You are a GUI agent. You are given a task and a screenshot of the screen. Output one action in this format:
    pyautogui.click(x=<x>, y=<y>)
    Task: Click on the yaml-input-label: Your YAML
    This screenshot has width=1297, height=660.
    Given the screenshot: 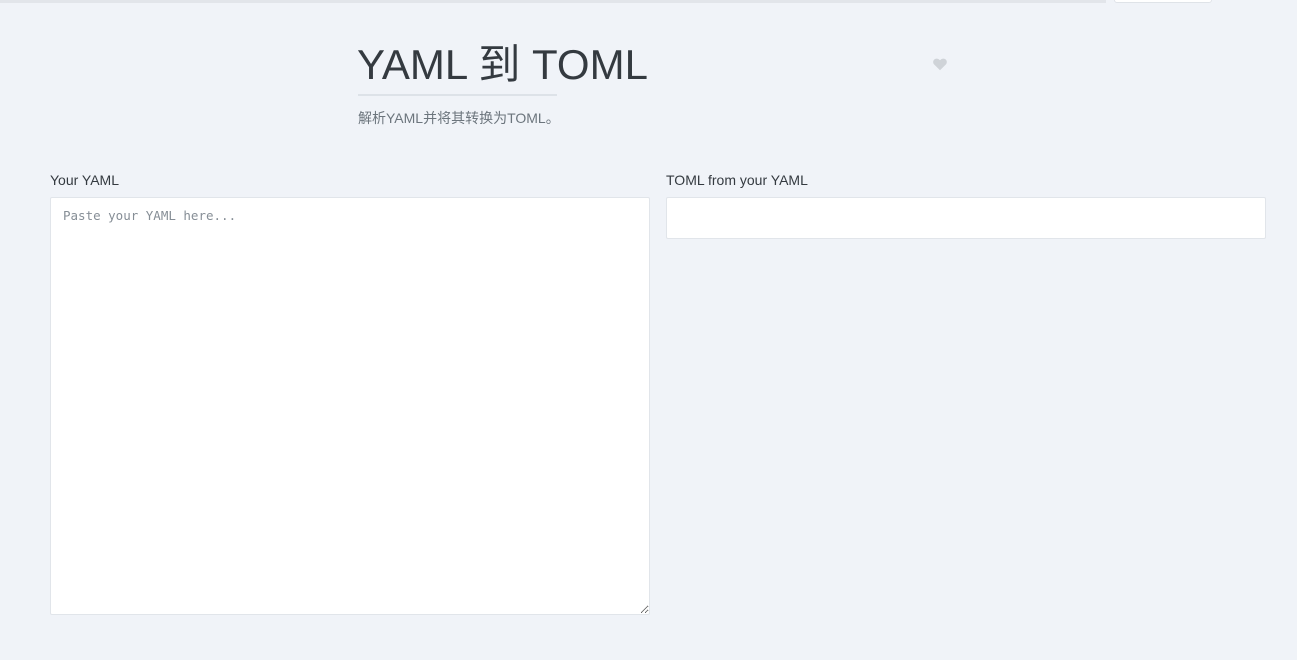 What is the action you would take?
    pyautogui.click(x=85, y=180)
    